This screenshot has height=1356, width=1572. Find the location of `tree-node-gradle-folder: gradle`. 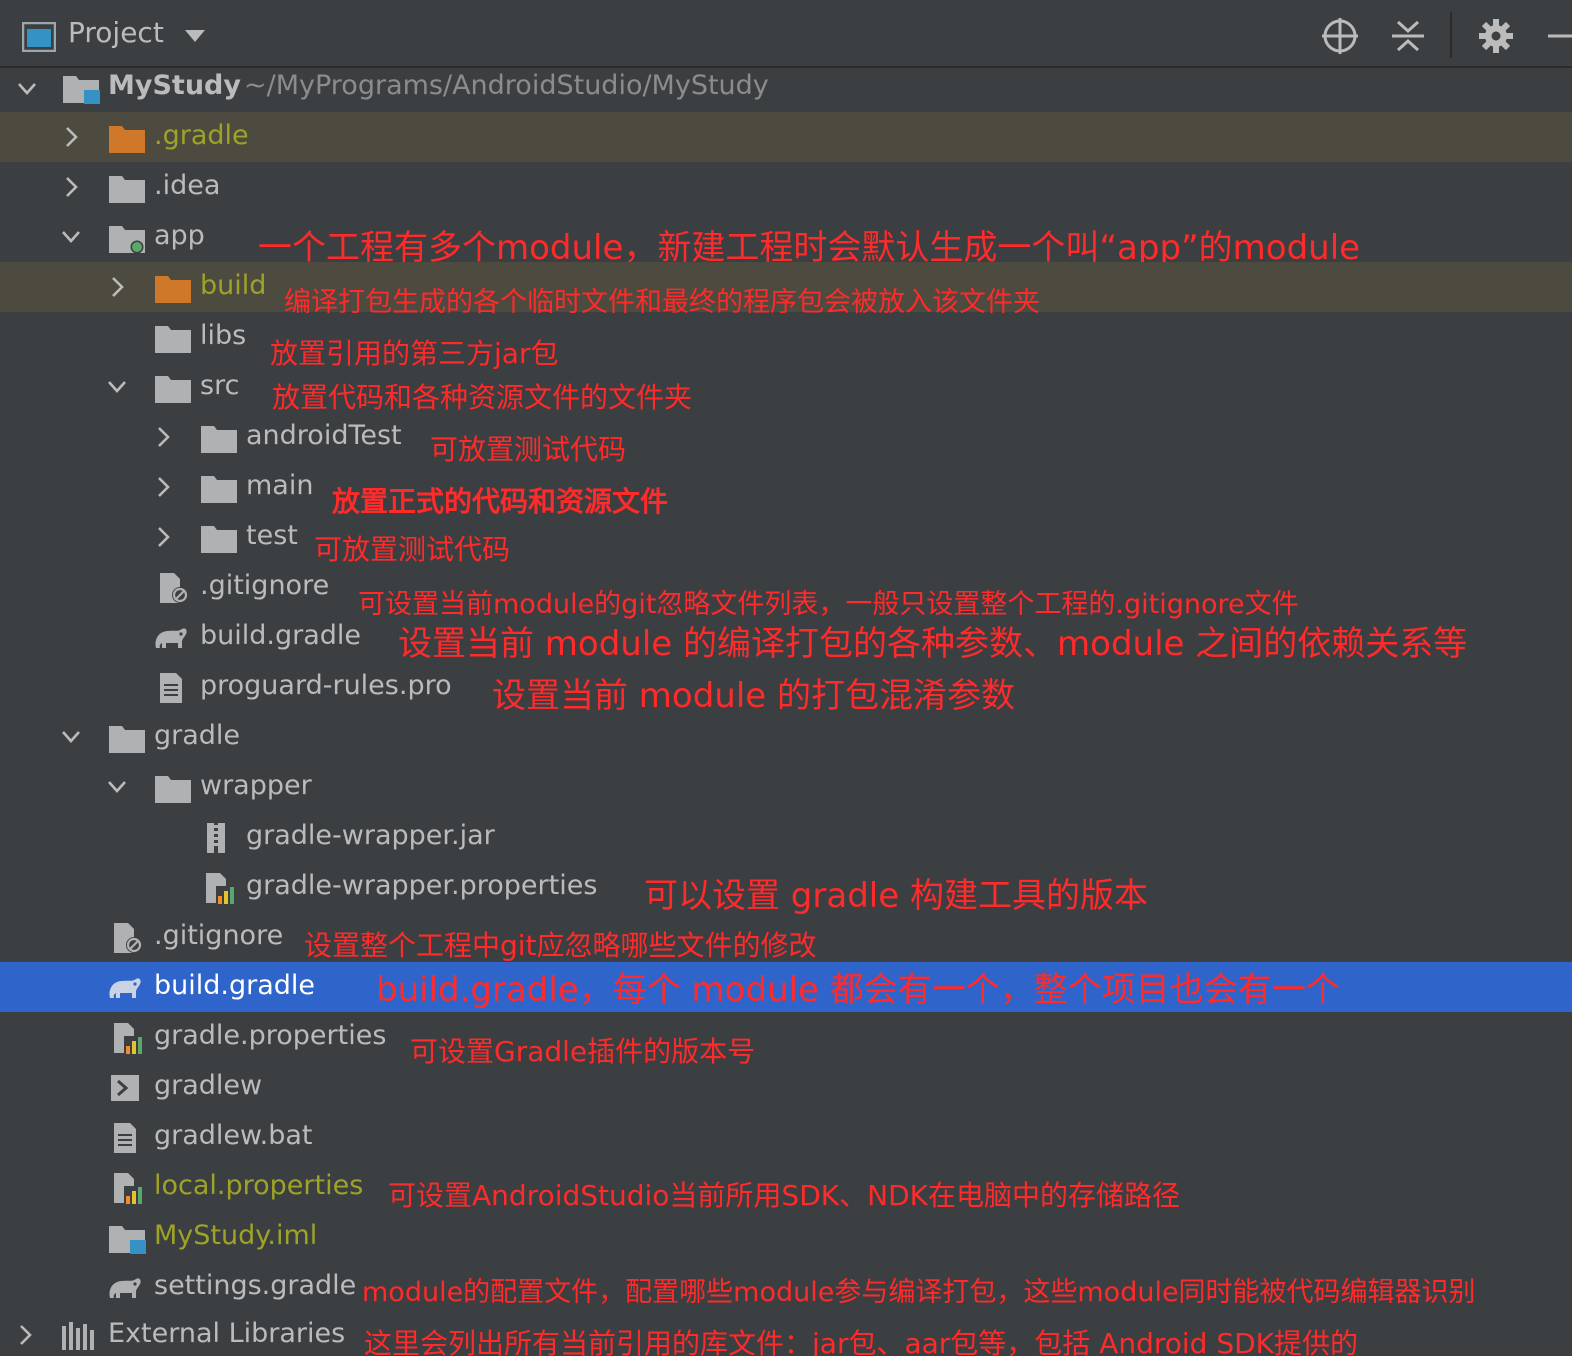

tree-node-gradle-folder: gradle is located at coordinates (786, 737).